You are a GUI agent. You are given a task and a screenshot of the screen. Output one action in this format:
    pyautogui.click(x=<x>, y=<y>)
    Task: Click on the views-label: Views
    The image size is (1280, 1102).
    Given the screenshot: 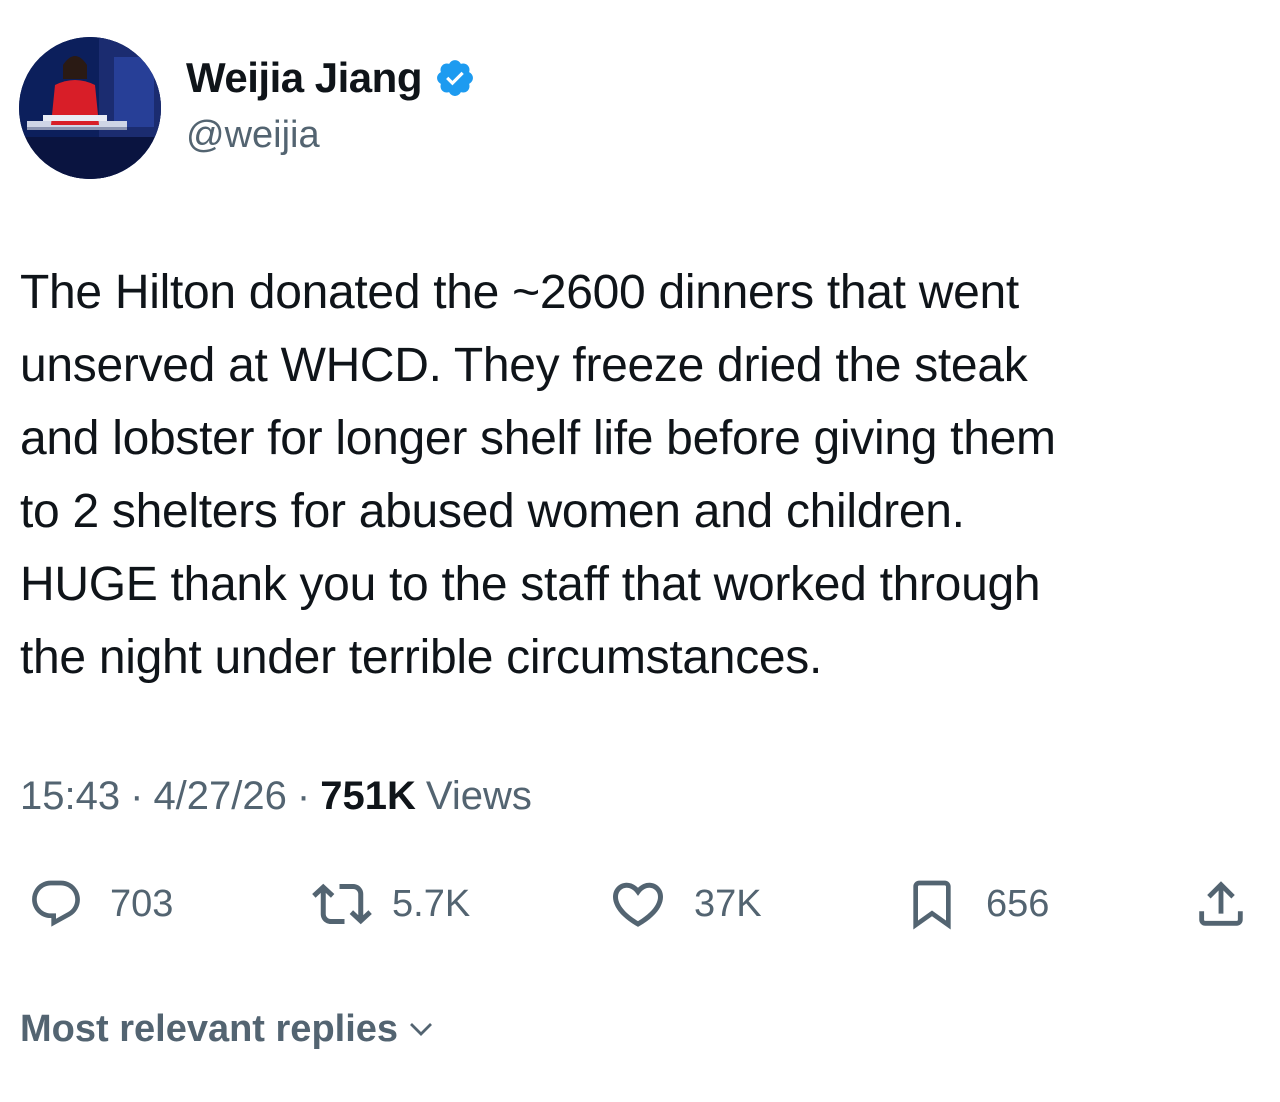 What is the action you would take?
    pyautogui.click(x=479, y=796)
    